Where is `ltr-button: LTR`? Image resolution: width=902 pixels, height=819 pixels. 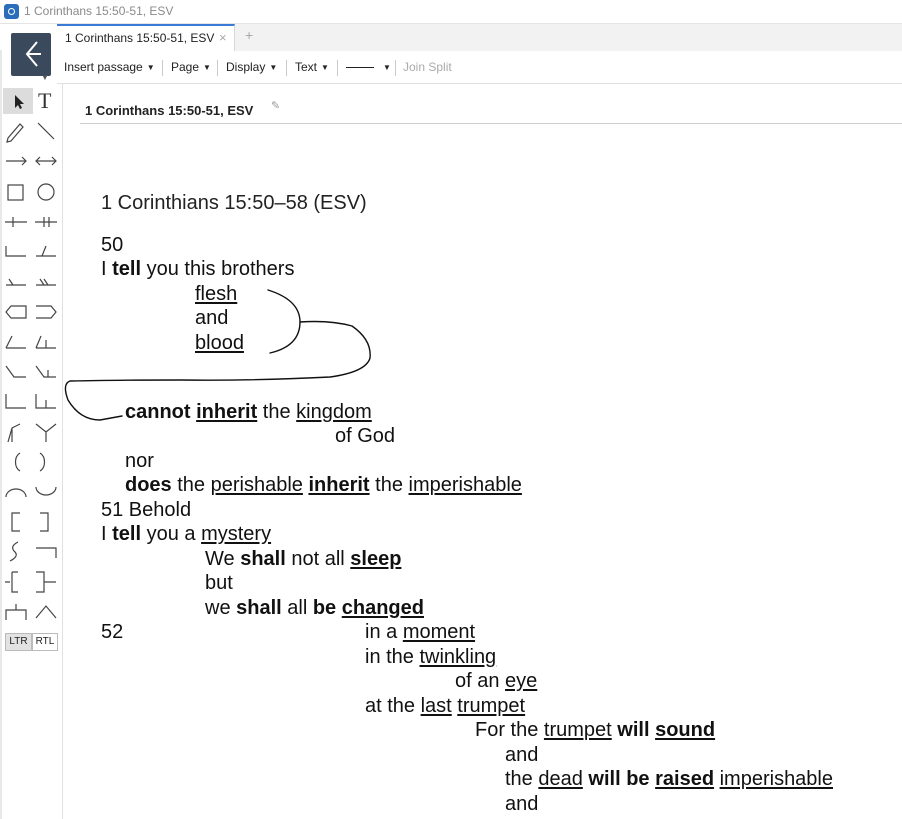 ltr-button: LTR is located at coordinates (18, 642).